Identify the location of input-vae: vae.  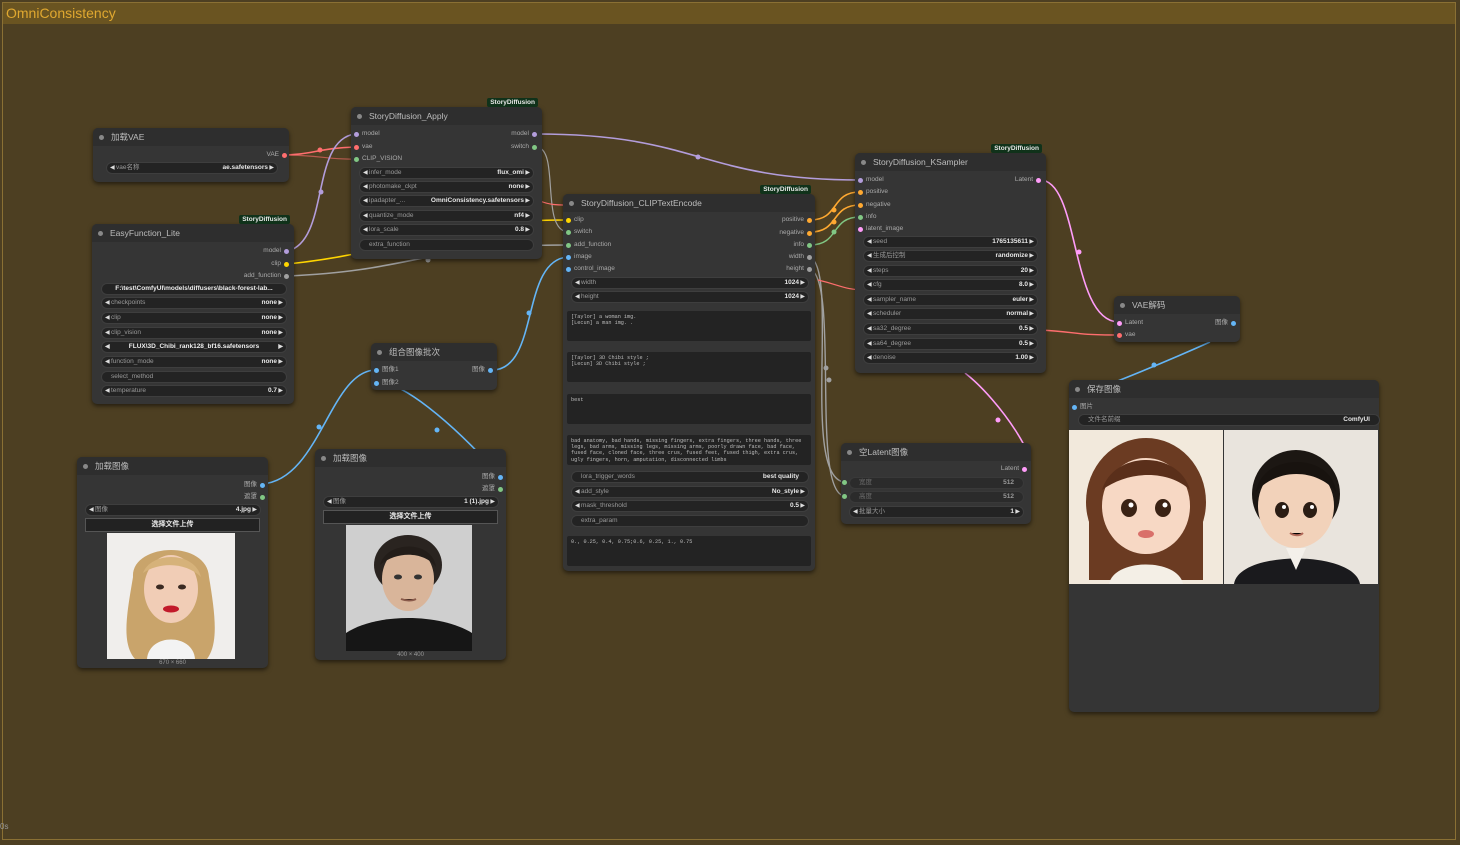
(362, 147).